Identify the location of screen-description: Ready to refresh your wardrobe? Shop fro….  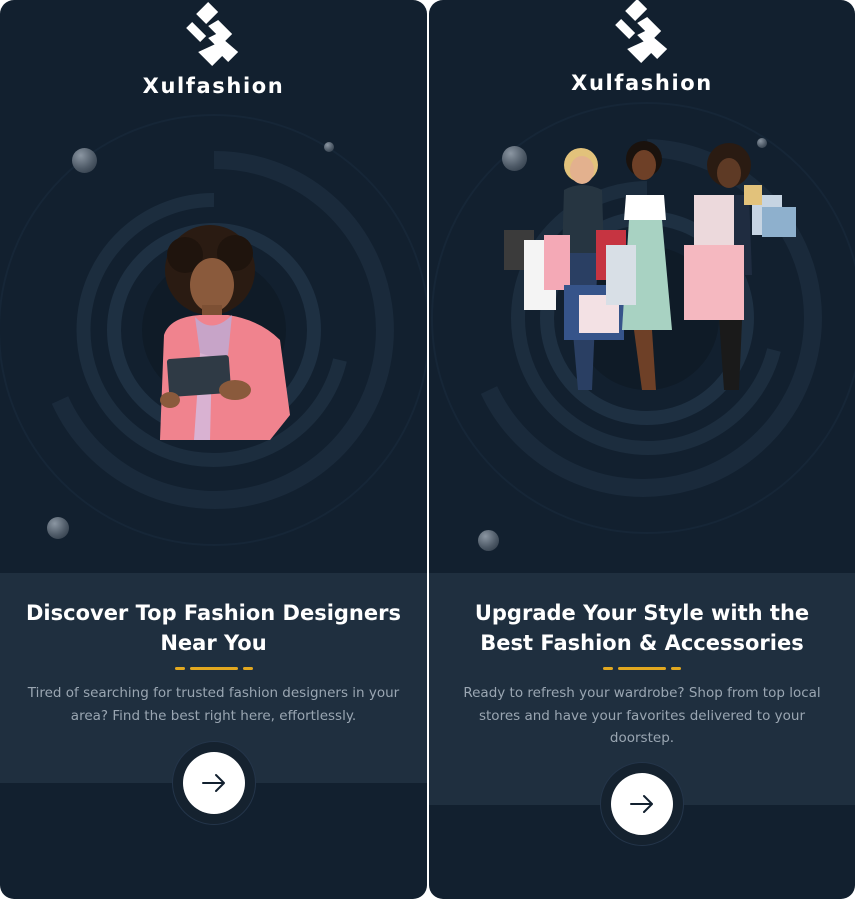
(642, 715).